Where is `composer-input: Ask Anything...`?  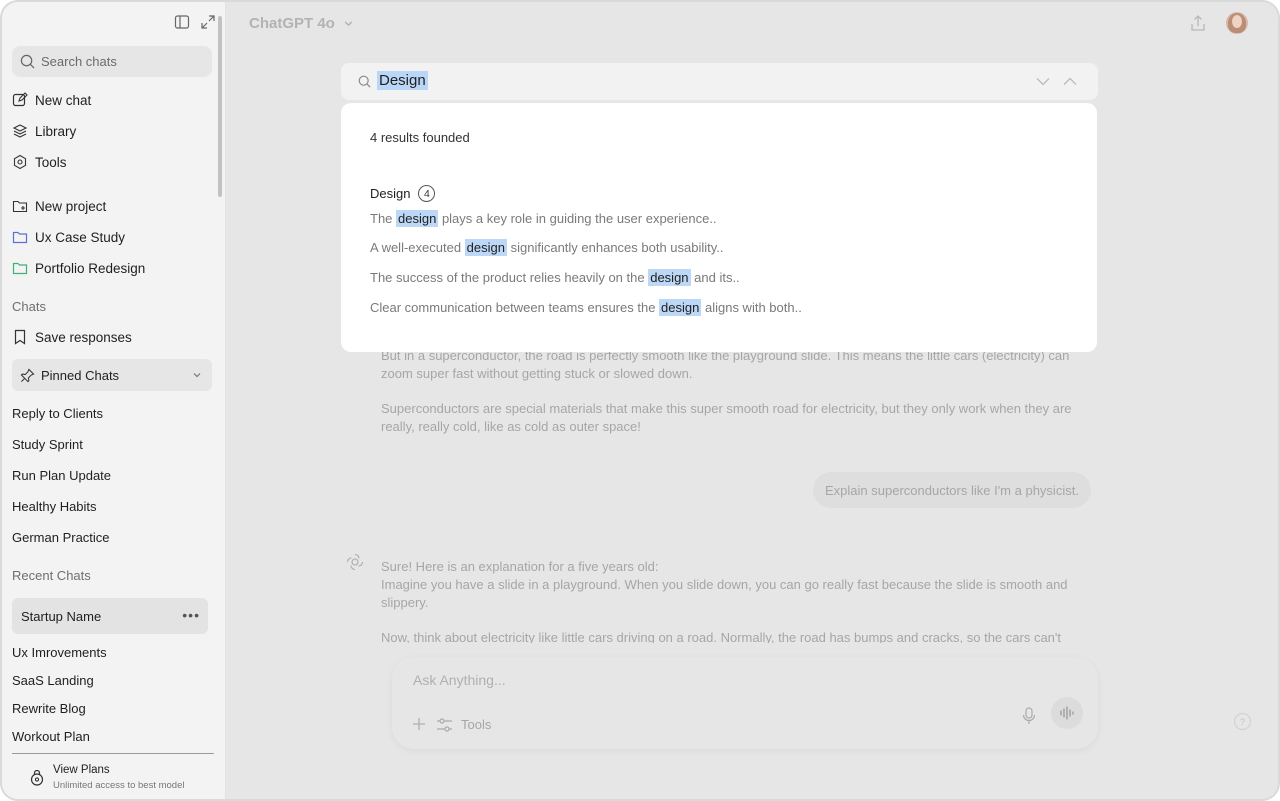 composer-input: Ask Anything... is located at coordinates (459, 680).